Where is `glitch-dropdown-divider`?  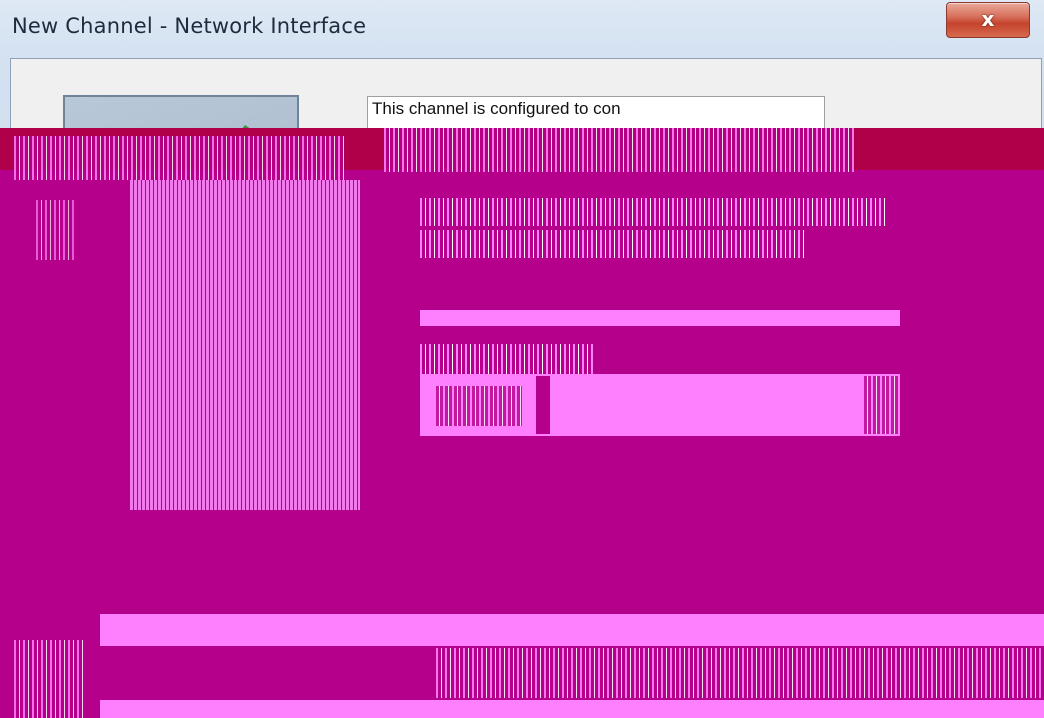
glitch-dropdown-divider is located at coordinates (543, 405).